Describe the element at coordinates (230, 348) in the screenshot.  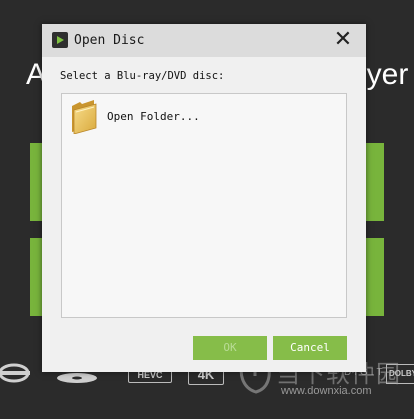
I see `ok-button: OK` at that location.